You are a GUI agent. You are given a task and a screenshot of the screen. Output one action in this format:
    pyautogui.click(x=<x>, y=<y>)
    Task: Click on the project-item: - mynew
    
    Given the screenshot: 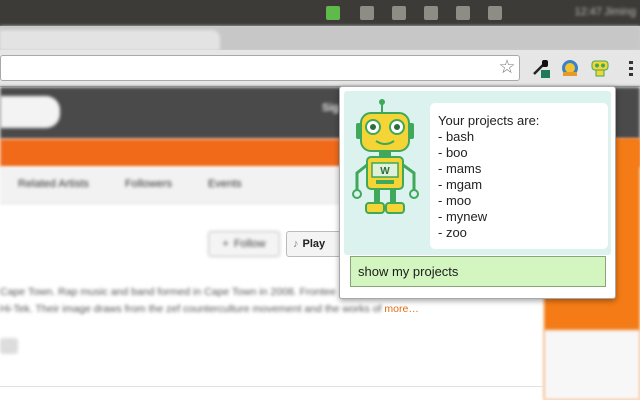 What is the action you would take?
    pyautogui.click(x=463, y=216)
    